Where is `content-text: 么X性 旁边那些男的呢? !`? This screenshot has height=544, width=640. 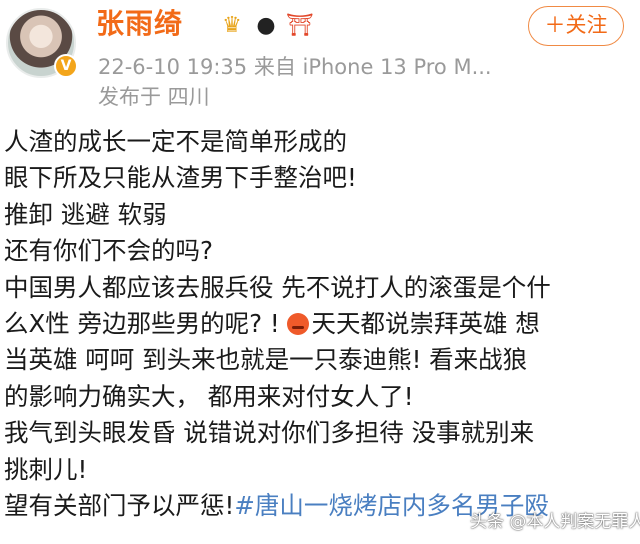
content-text: 么X性 旁边那些男的呢? ! is located at coordinates (142, 324).